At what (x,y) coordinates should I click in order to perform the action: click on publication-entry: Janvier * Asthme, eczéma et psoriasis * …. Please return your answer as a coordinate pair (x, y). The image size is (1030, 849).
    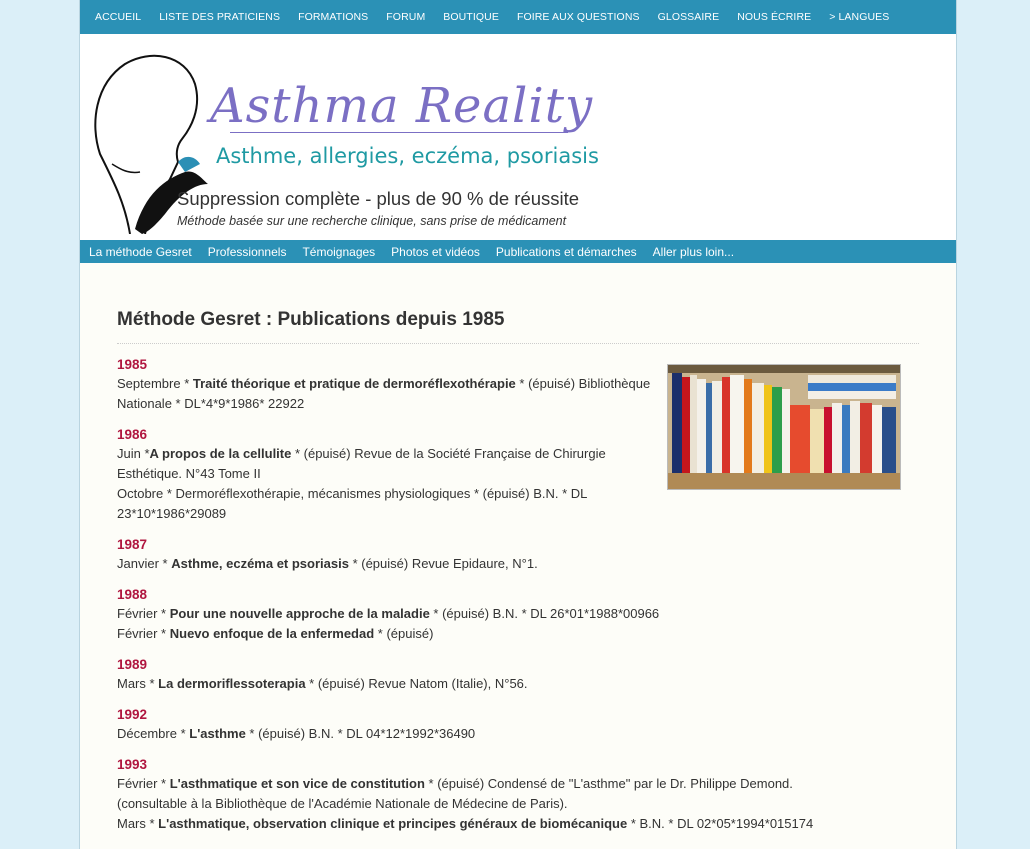
    Looking at the image, I should click on (389, 564).